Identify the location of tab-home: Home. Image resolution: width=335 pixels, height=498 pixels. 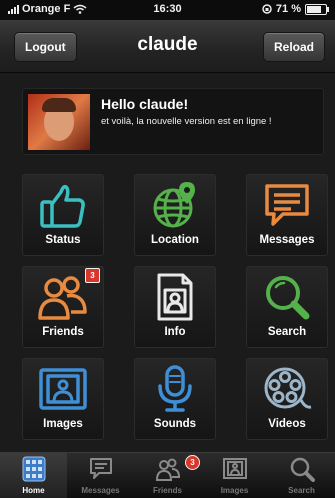
(33, 475).